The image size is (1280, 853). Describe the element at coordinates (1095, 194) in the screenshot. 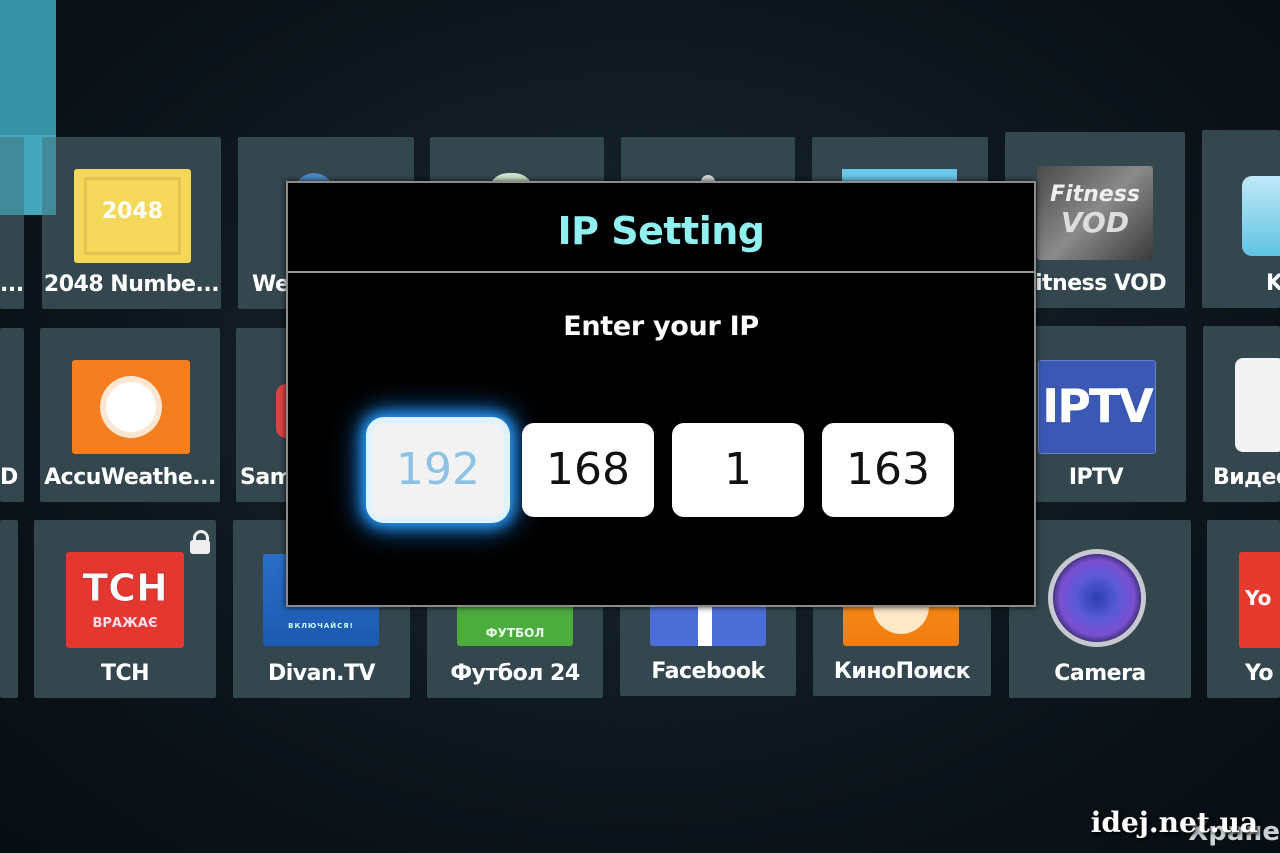

I see `fitness-icon-text: Fitness` at that location.